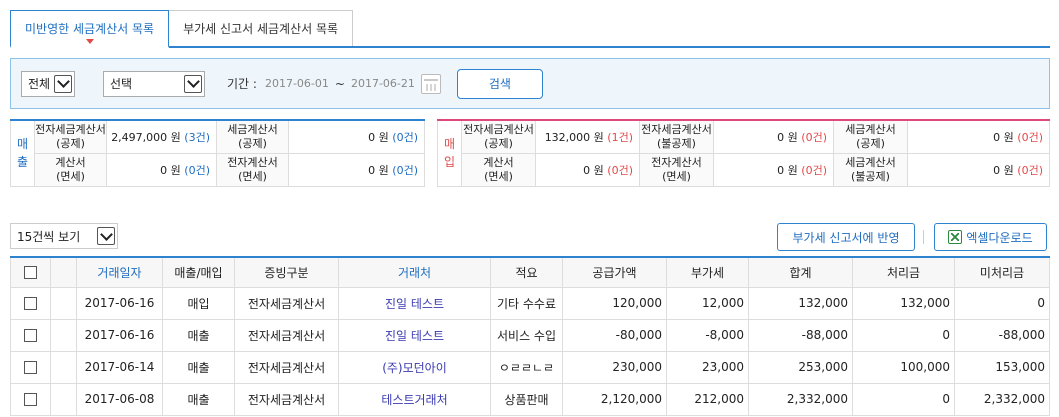 This screenshot has height=417, width=1059. What do you see at coordinates (955, 237) in the screenshot?
I see `excel-icon` at bounding box center [955, 237].